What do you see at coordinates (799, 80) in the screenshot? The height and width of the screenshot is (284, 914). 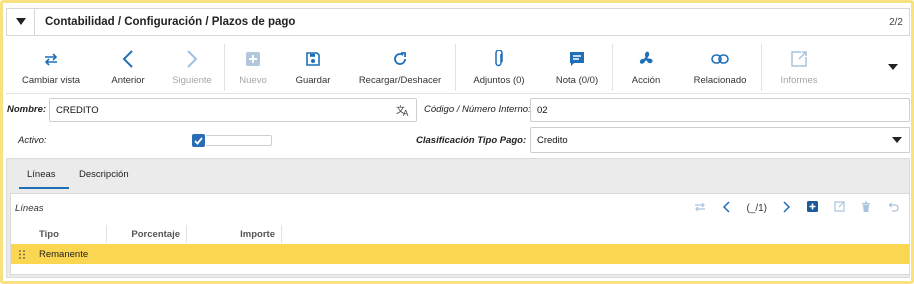 I see `informes-label: Informes` at bounding box center [799, 80].